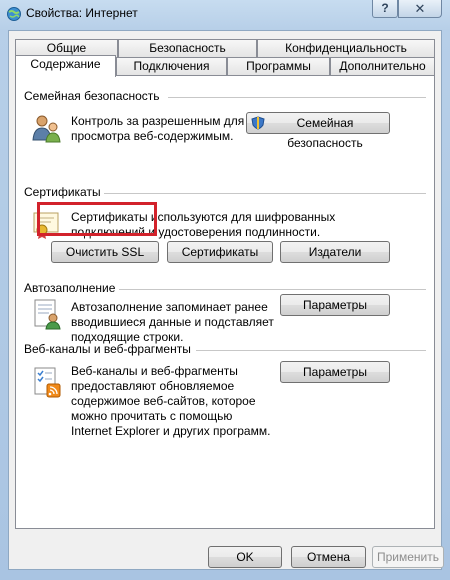  What do you see at coordinates (14, 14) in the screenshot?
I see `internet-globe-icon` at bounding box center [14, 14].